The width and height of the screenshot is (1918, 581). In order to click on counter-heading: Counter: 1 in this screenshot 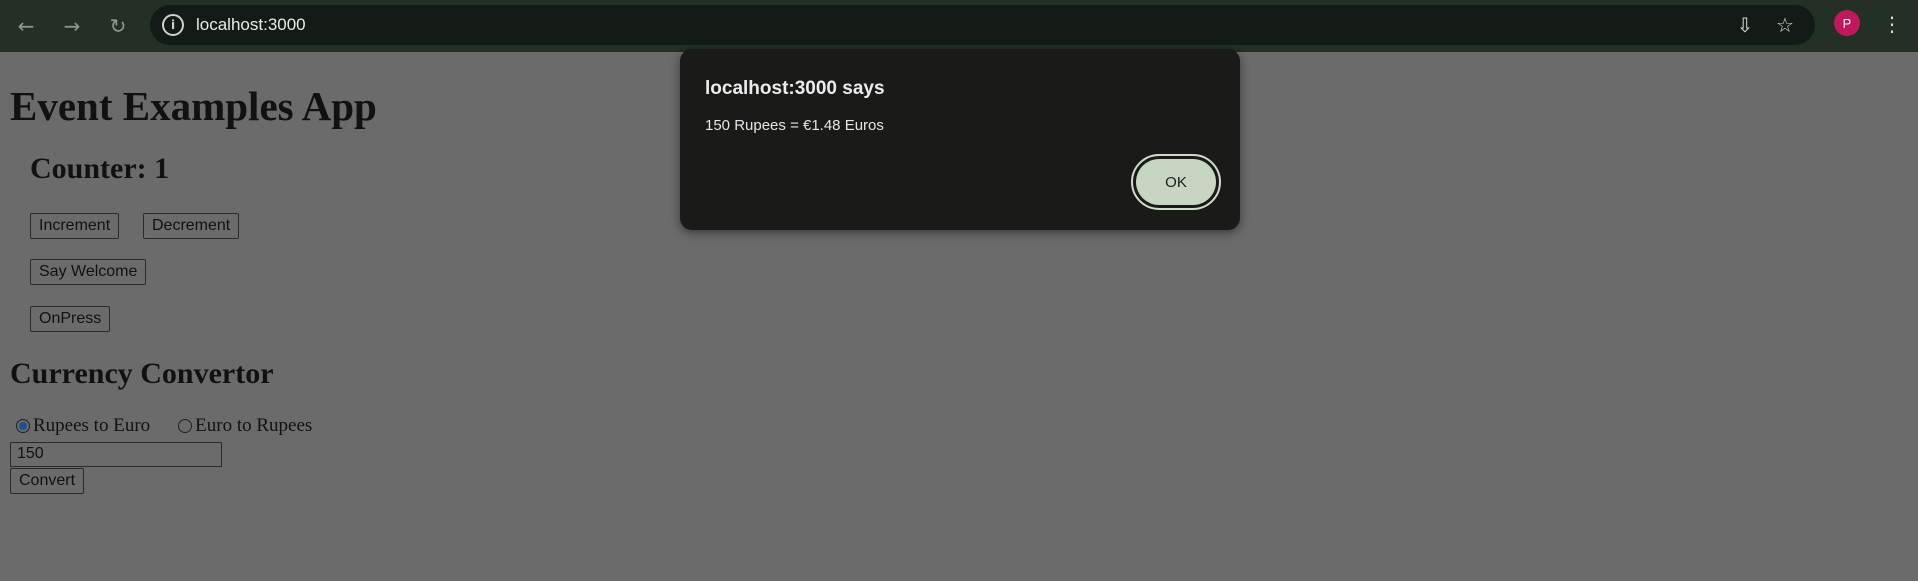, I will do `click(100, 168)`.